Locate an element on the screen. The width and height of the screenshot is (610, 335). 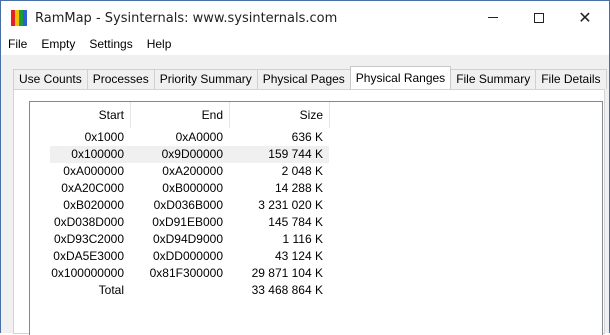
cell-end: 0x9D00000 is located at coordinates (192, 154).